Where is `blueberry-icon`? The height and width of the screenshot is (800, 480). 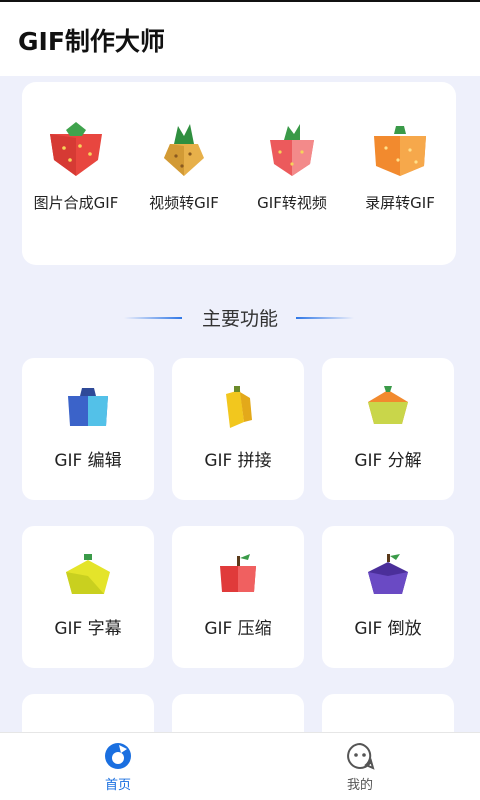 blueberry-icon is located at coordinates (88, 407).